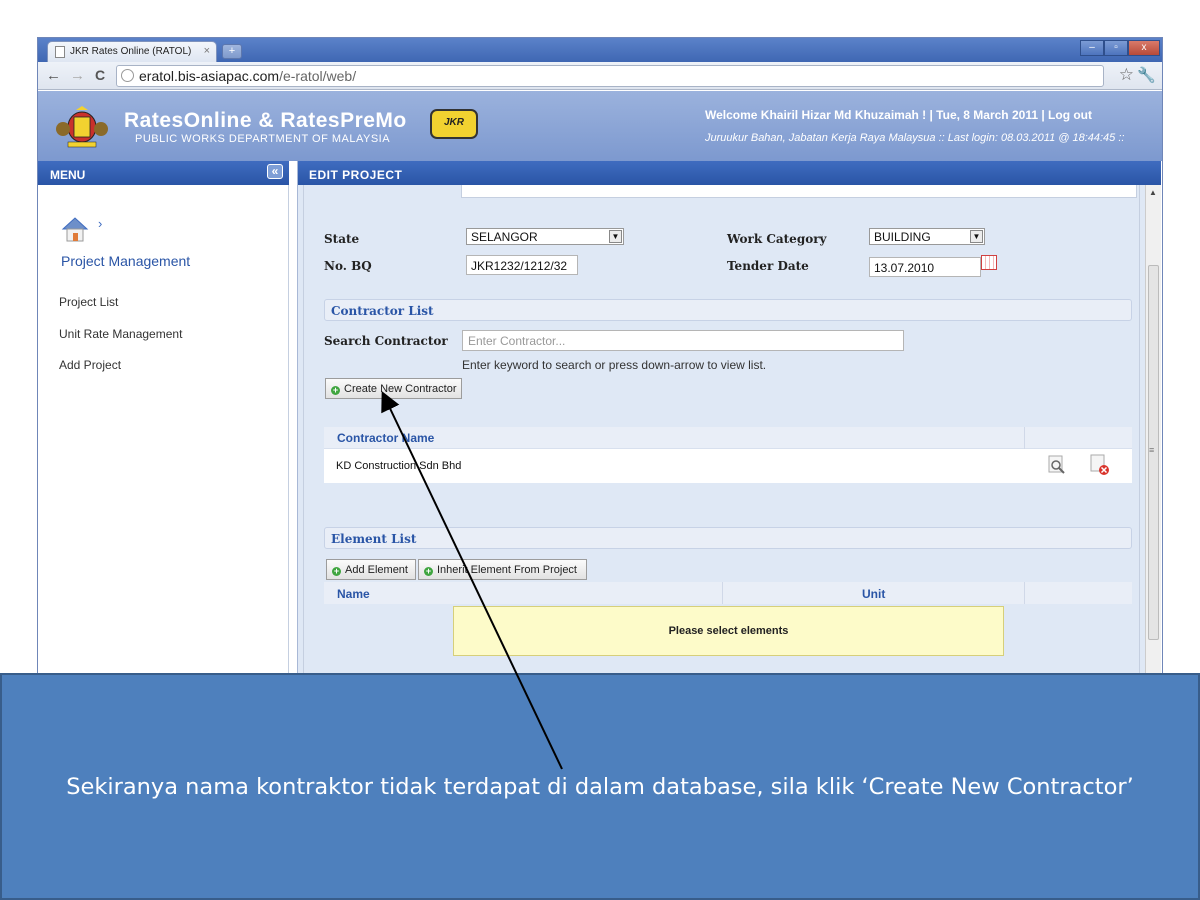  Describe the element at coordinates (88, 302) in the screenshot. I see `sidebar-item-project-list: Project List` at that location.